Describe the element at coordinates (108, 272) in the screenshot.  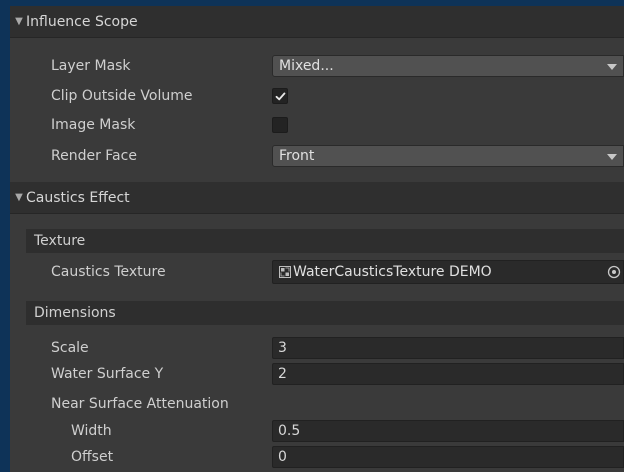
I see `caustics-texture-label: Caustics Texture` at that location.